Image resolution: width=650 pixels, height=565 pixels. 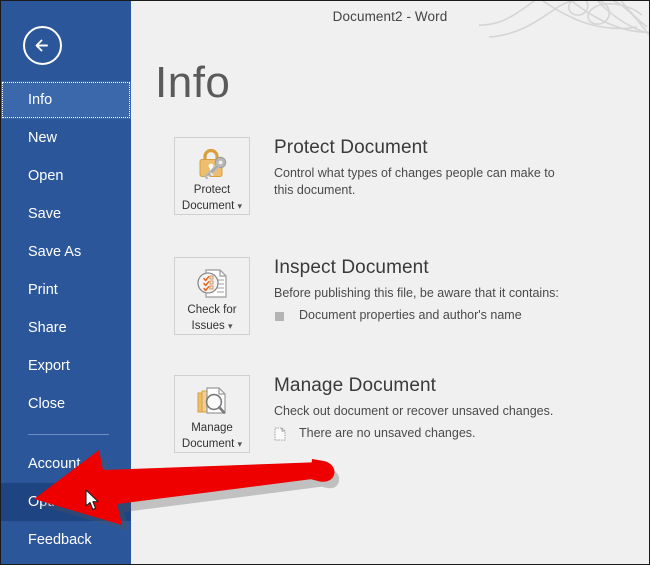 What do you see at coordinates (66, 100) in the screenshot?
I see `sidebar-item-info: Info` at bounding box center [66, 100].